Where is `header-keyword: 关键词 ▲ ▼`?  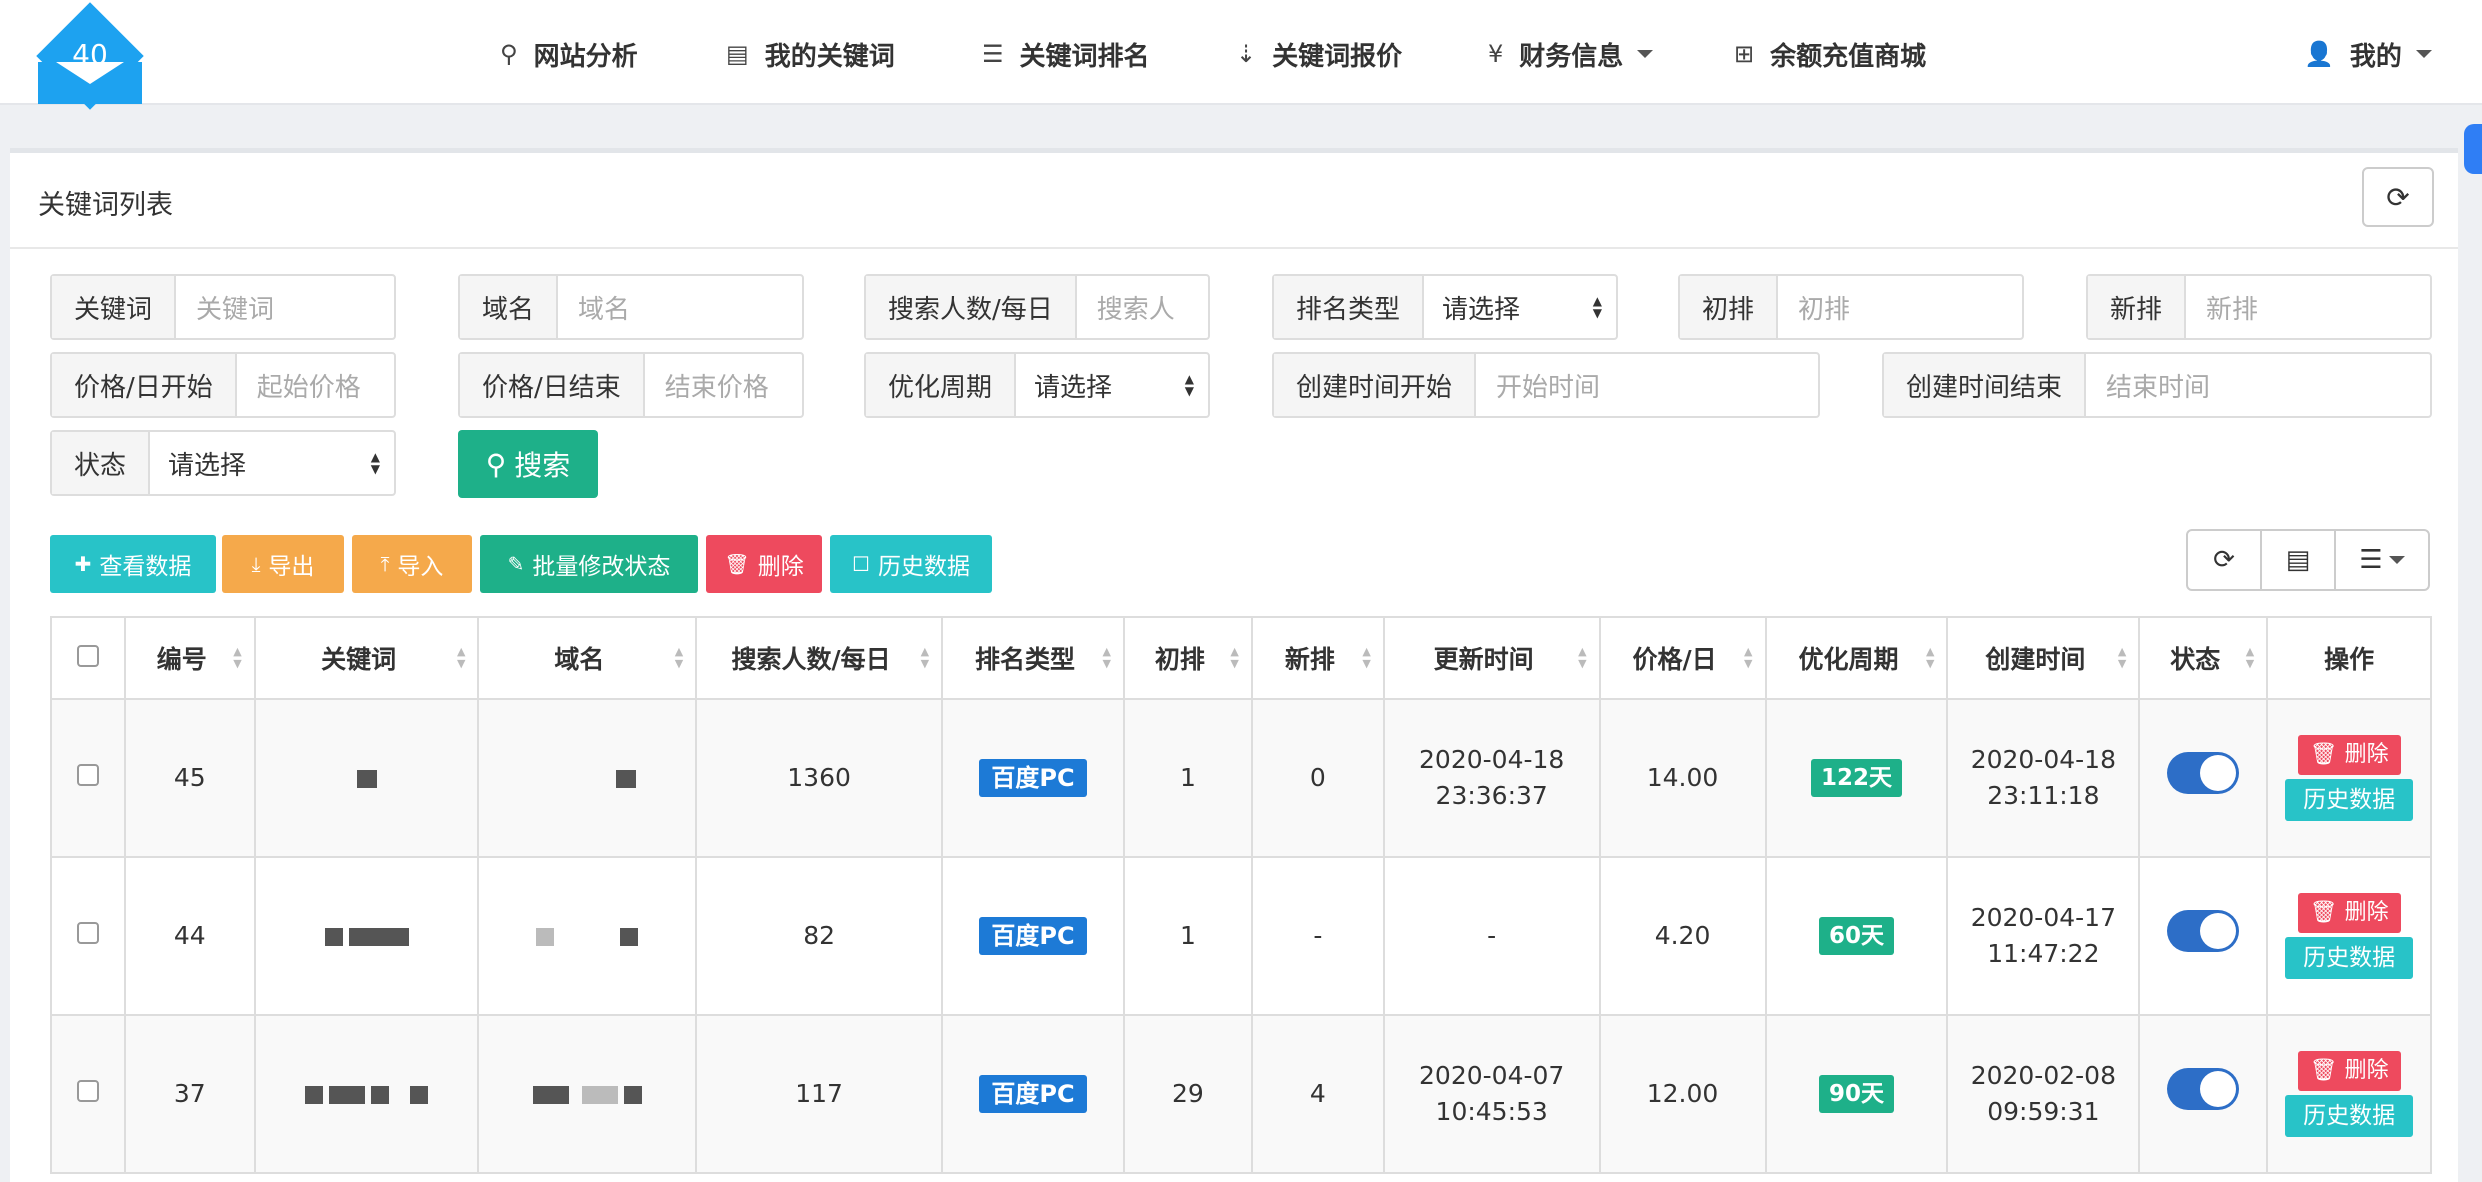 header-keyword: 关键词 ▲ ▼ is located at coordinates (366, 658).